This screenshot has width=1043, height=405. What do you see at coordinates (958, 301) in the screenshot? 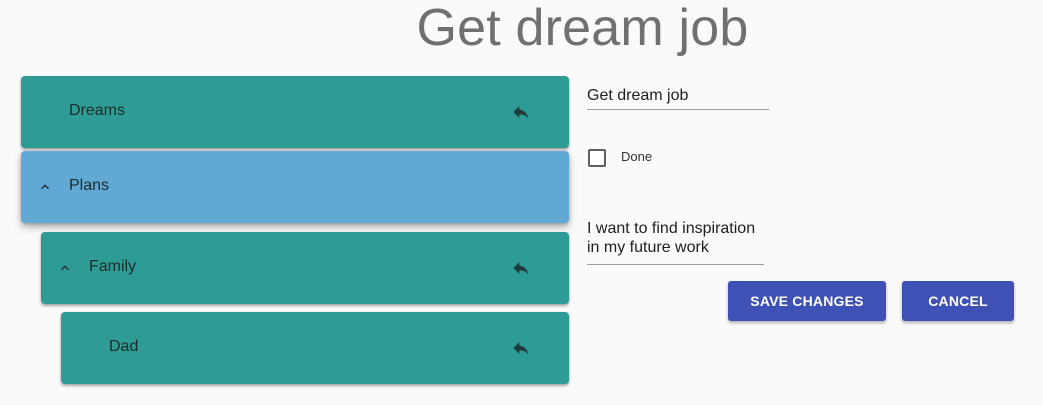
I see `cancel-button: CANCEL` at bounding box center [958, 301].